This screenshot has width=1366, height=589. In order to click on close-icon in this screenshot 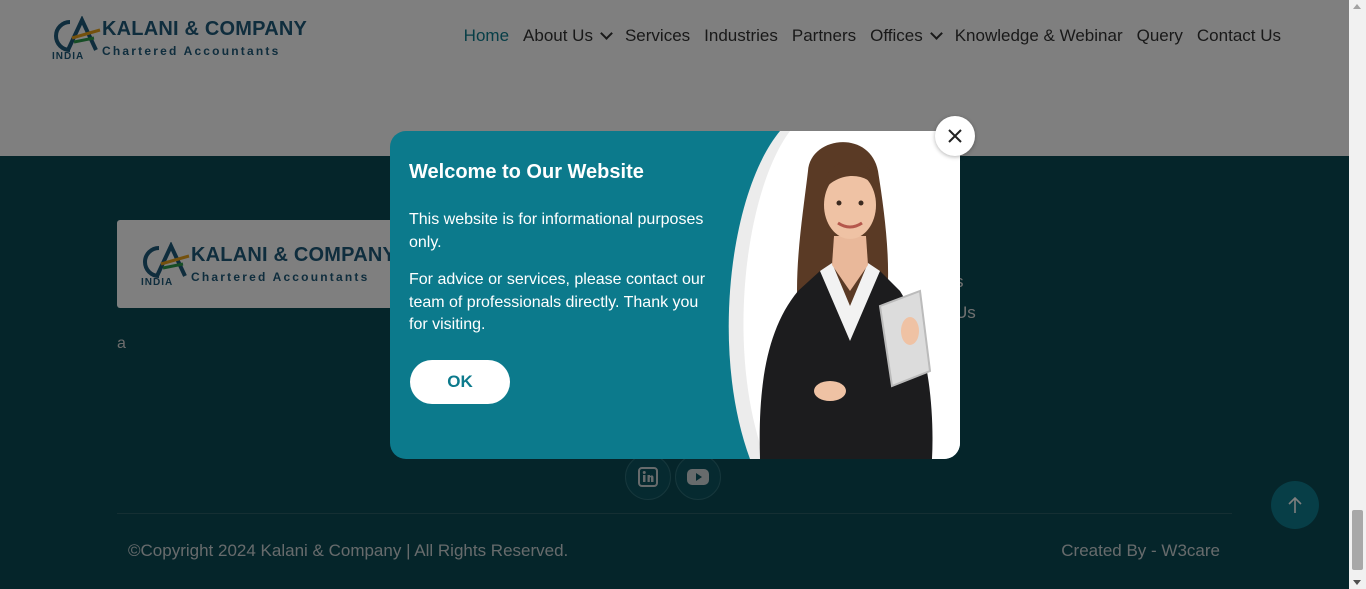, I will do `click(955, 136)`.